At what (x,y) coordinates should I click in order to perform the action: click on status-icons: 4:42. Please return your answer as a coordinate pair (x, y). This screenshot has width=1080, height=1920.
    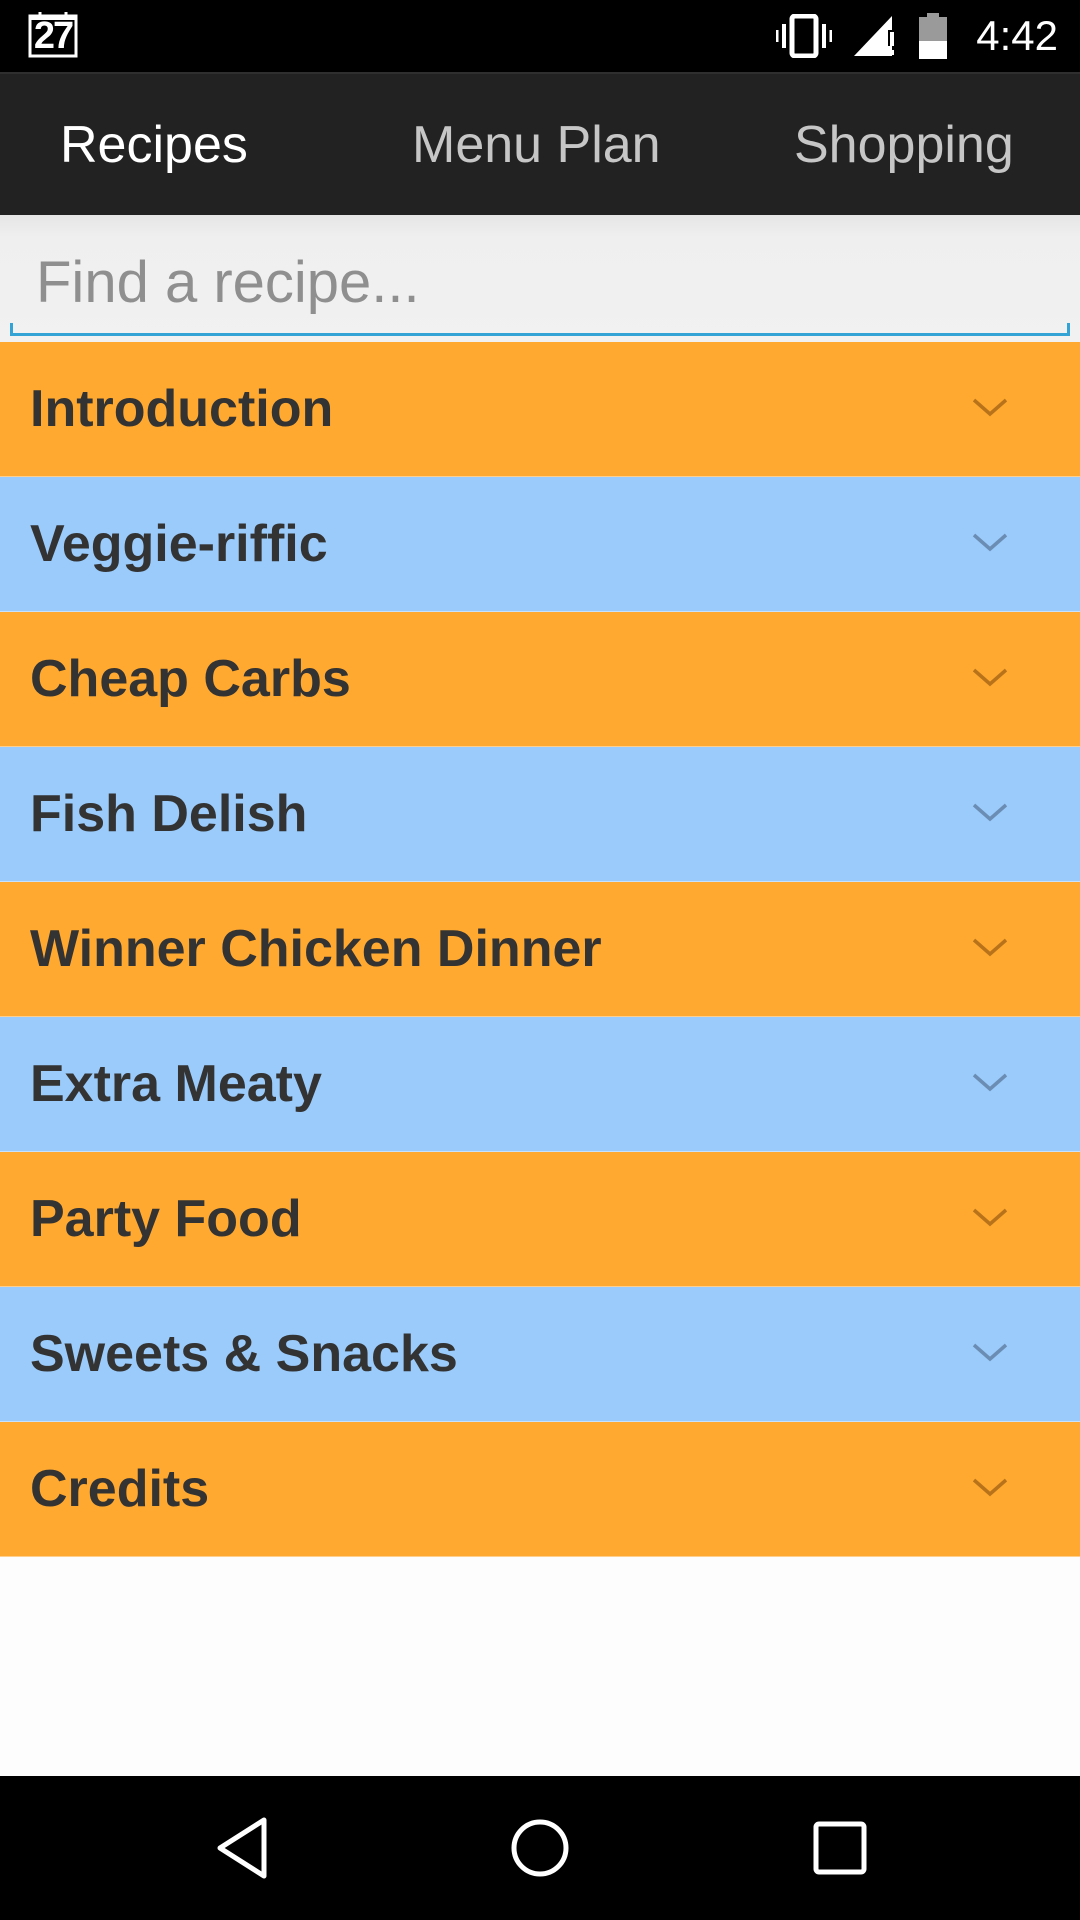
    Looking at the image, I should click on (917, 36).